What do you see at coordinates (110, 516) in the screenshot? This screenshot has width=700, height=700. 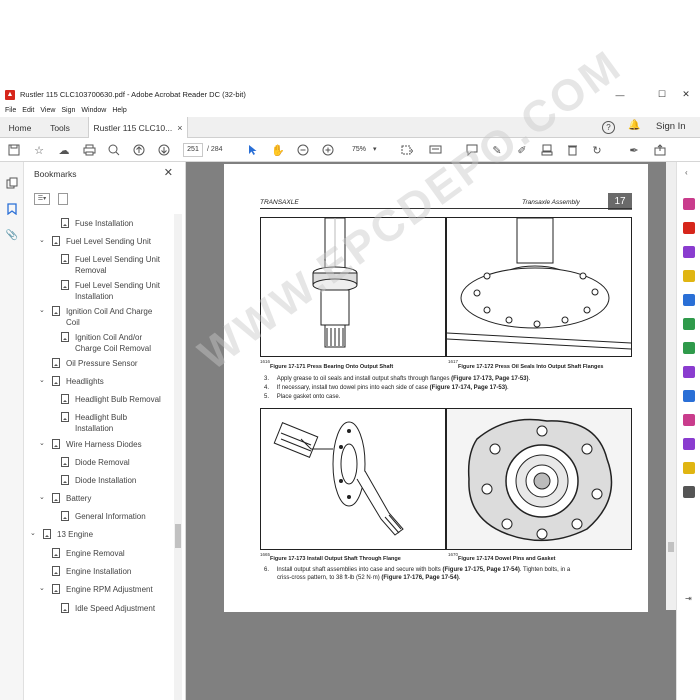 I see `bookmark-general-information: General Information` at bounding box center [110, 516].